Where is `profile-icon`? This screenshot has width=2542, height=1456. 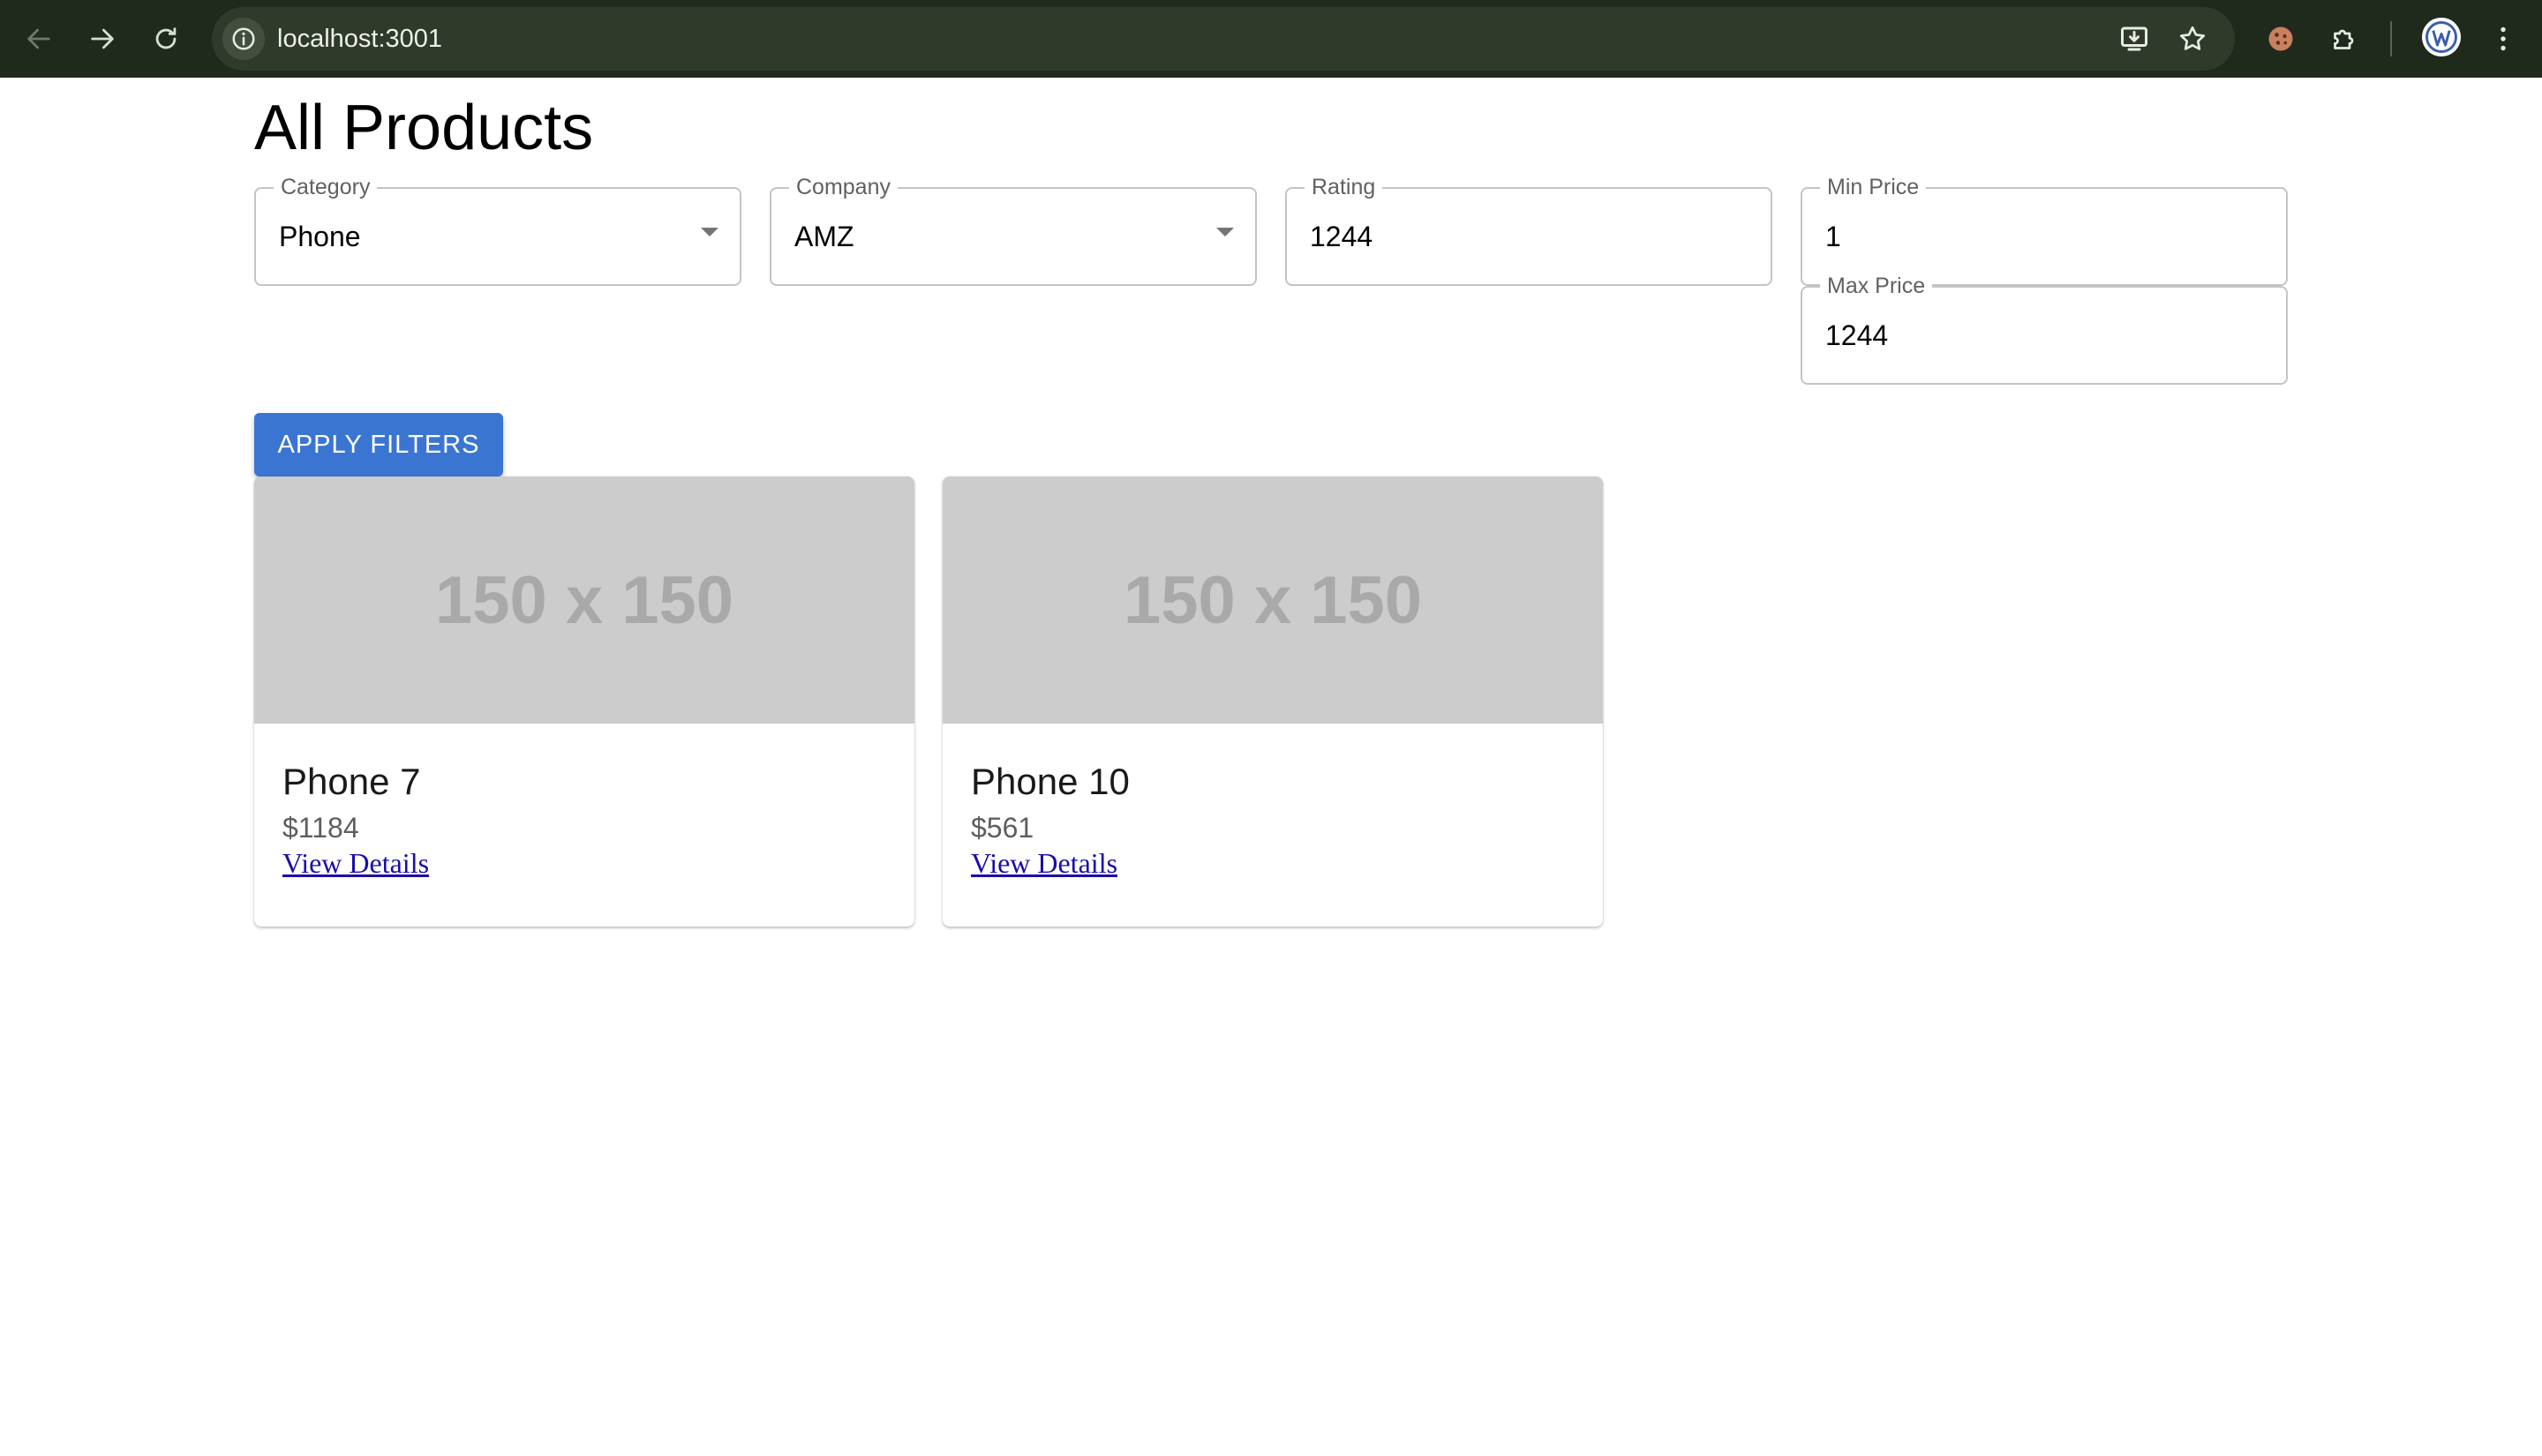
profile-icon is located at coordinates (2441, 37).